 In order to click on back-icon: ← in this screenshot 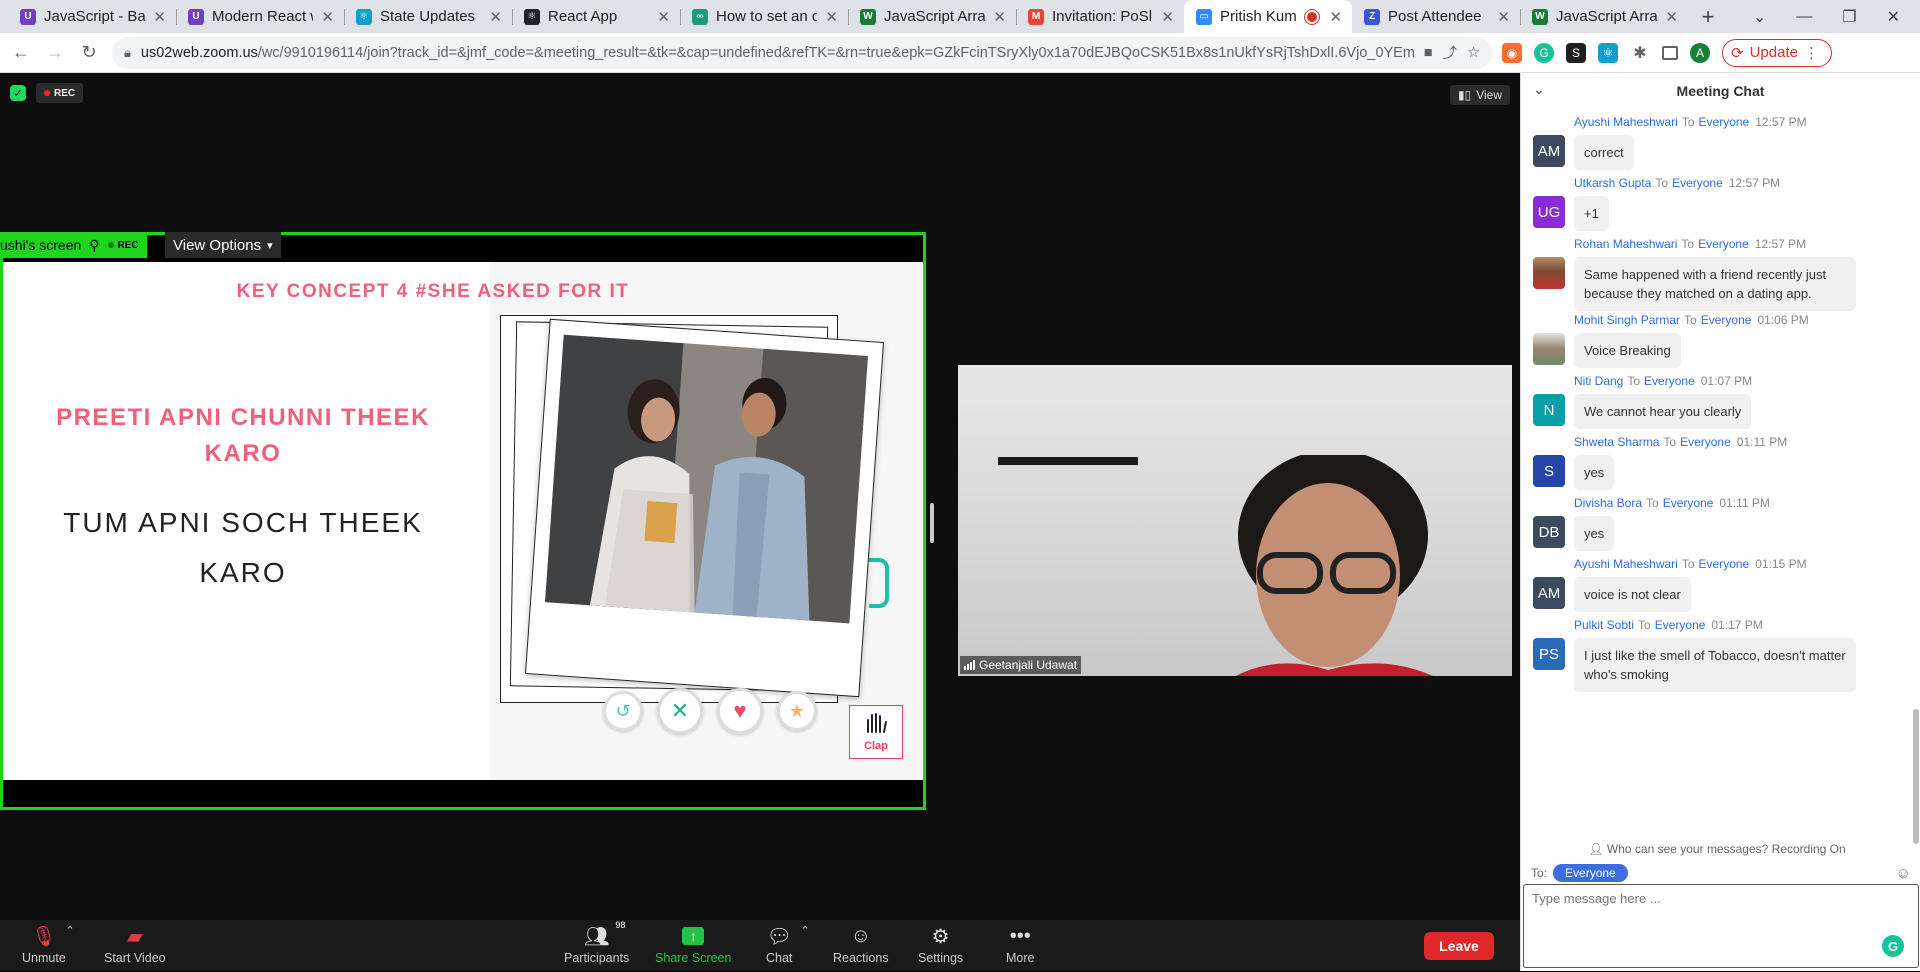, I will do `click(21, 53)`.